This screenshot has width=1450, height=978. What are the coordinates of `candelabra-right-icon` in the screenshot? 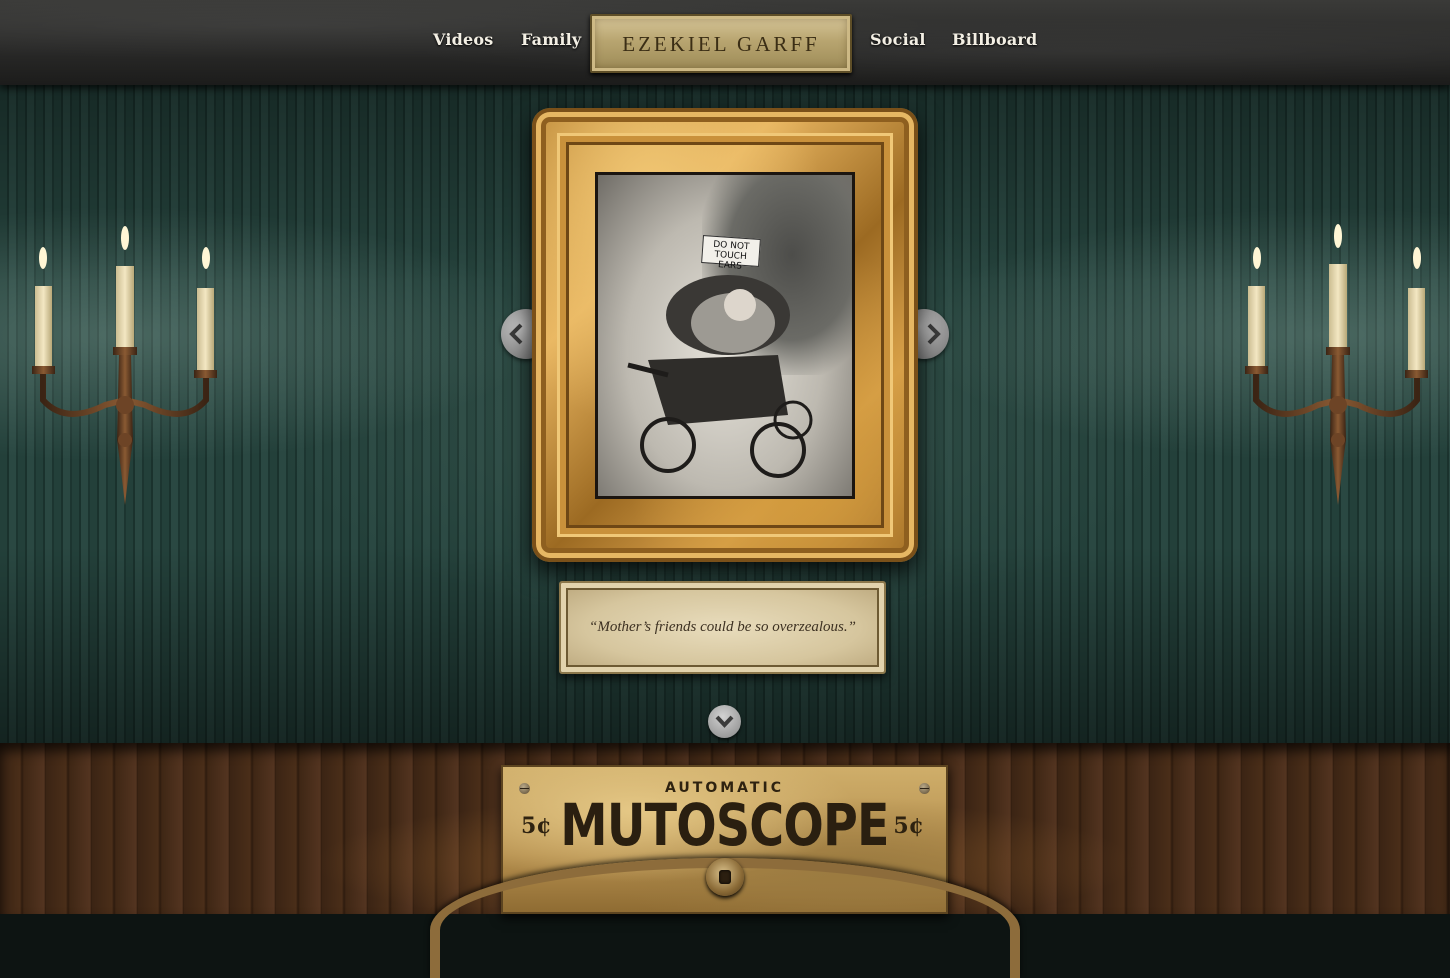 It's located at (1336, 364).